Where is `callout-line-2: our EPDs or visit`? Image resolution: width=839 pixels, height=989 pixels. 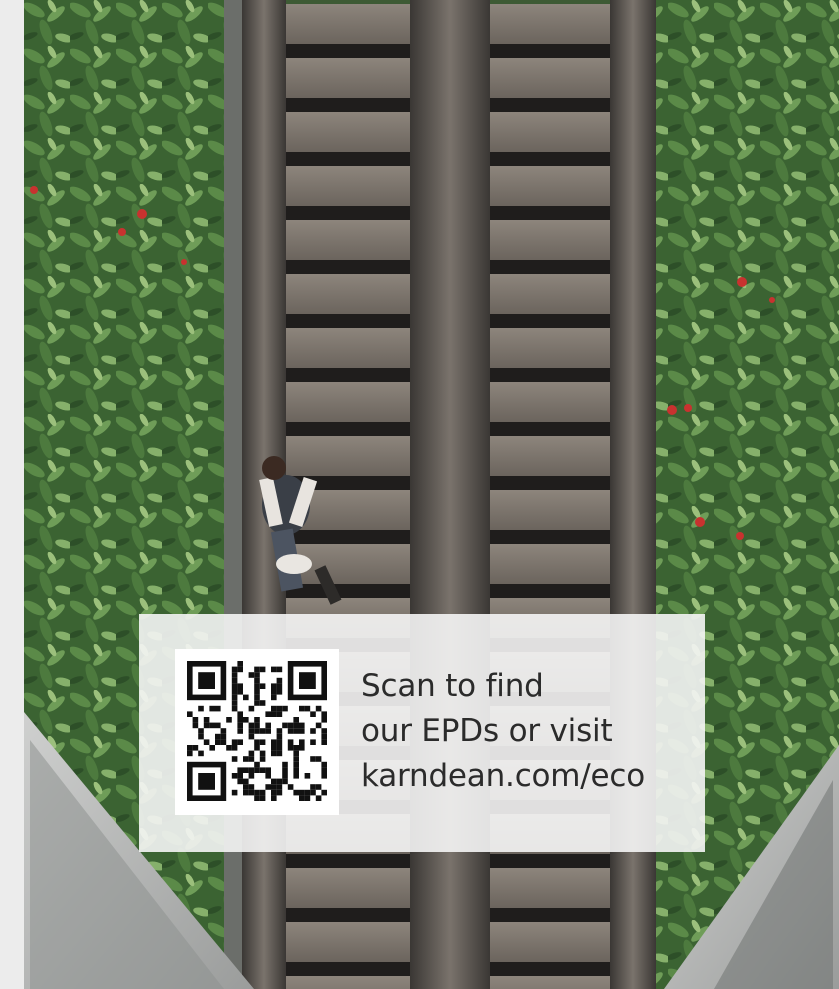
callout-line-2: our EPDs or visit is located at coordinates (487, 731).